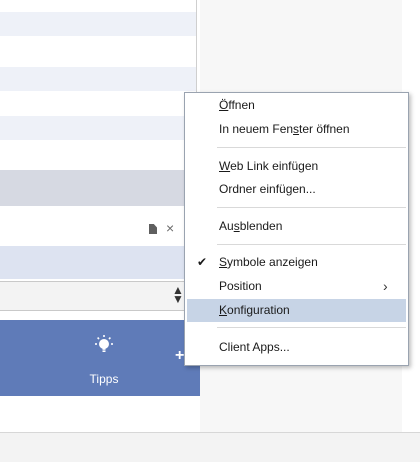 This screenshot has width=420, height=462. I want to click on menu-item-symbole: ✔ Symbole anzeigen, so click(296, 262).